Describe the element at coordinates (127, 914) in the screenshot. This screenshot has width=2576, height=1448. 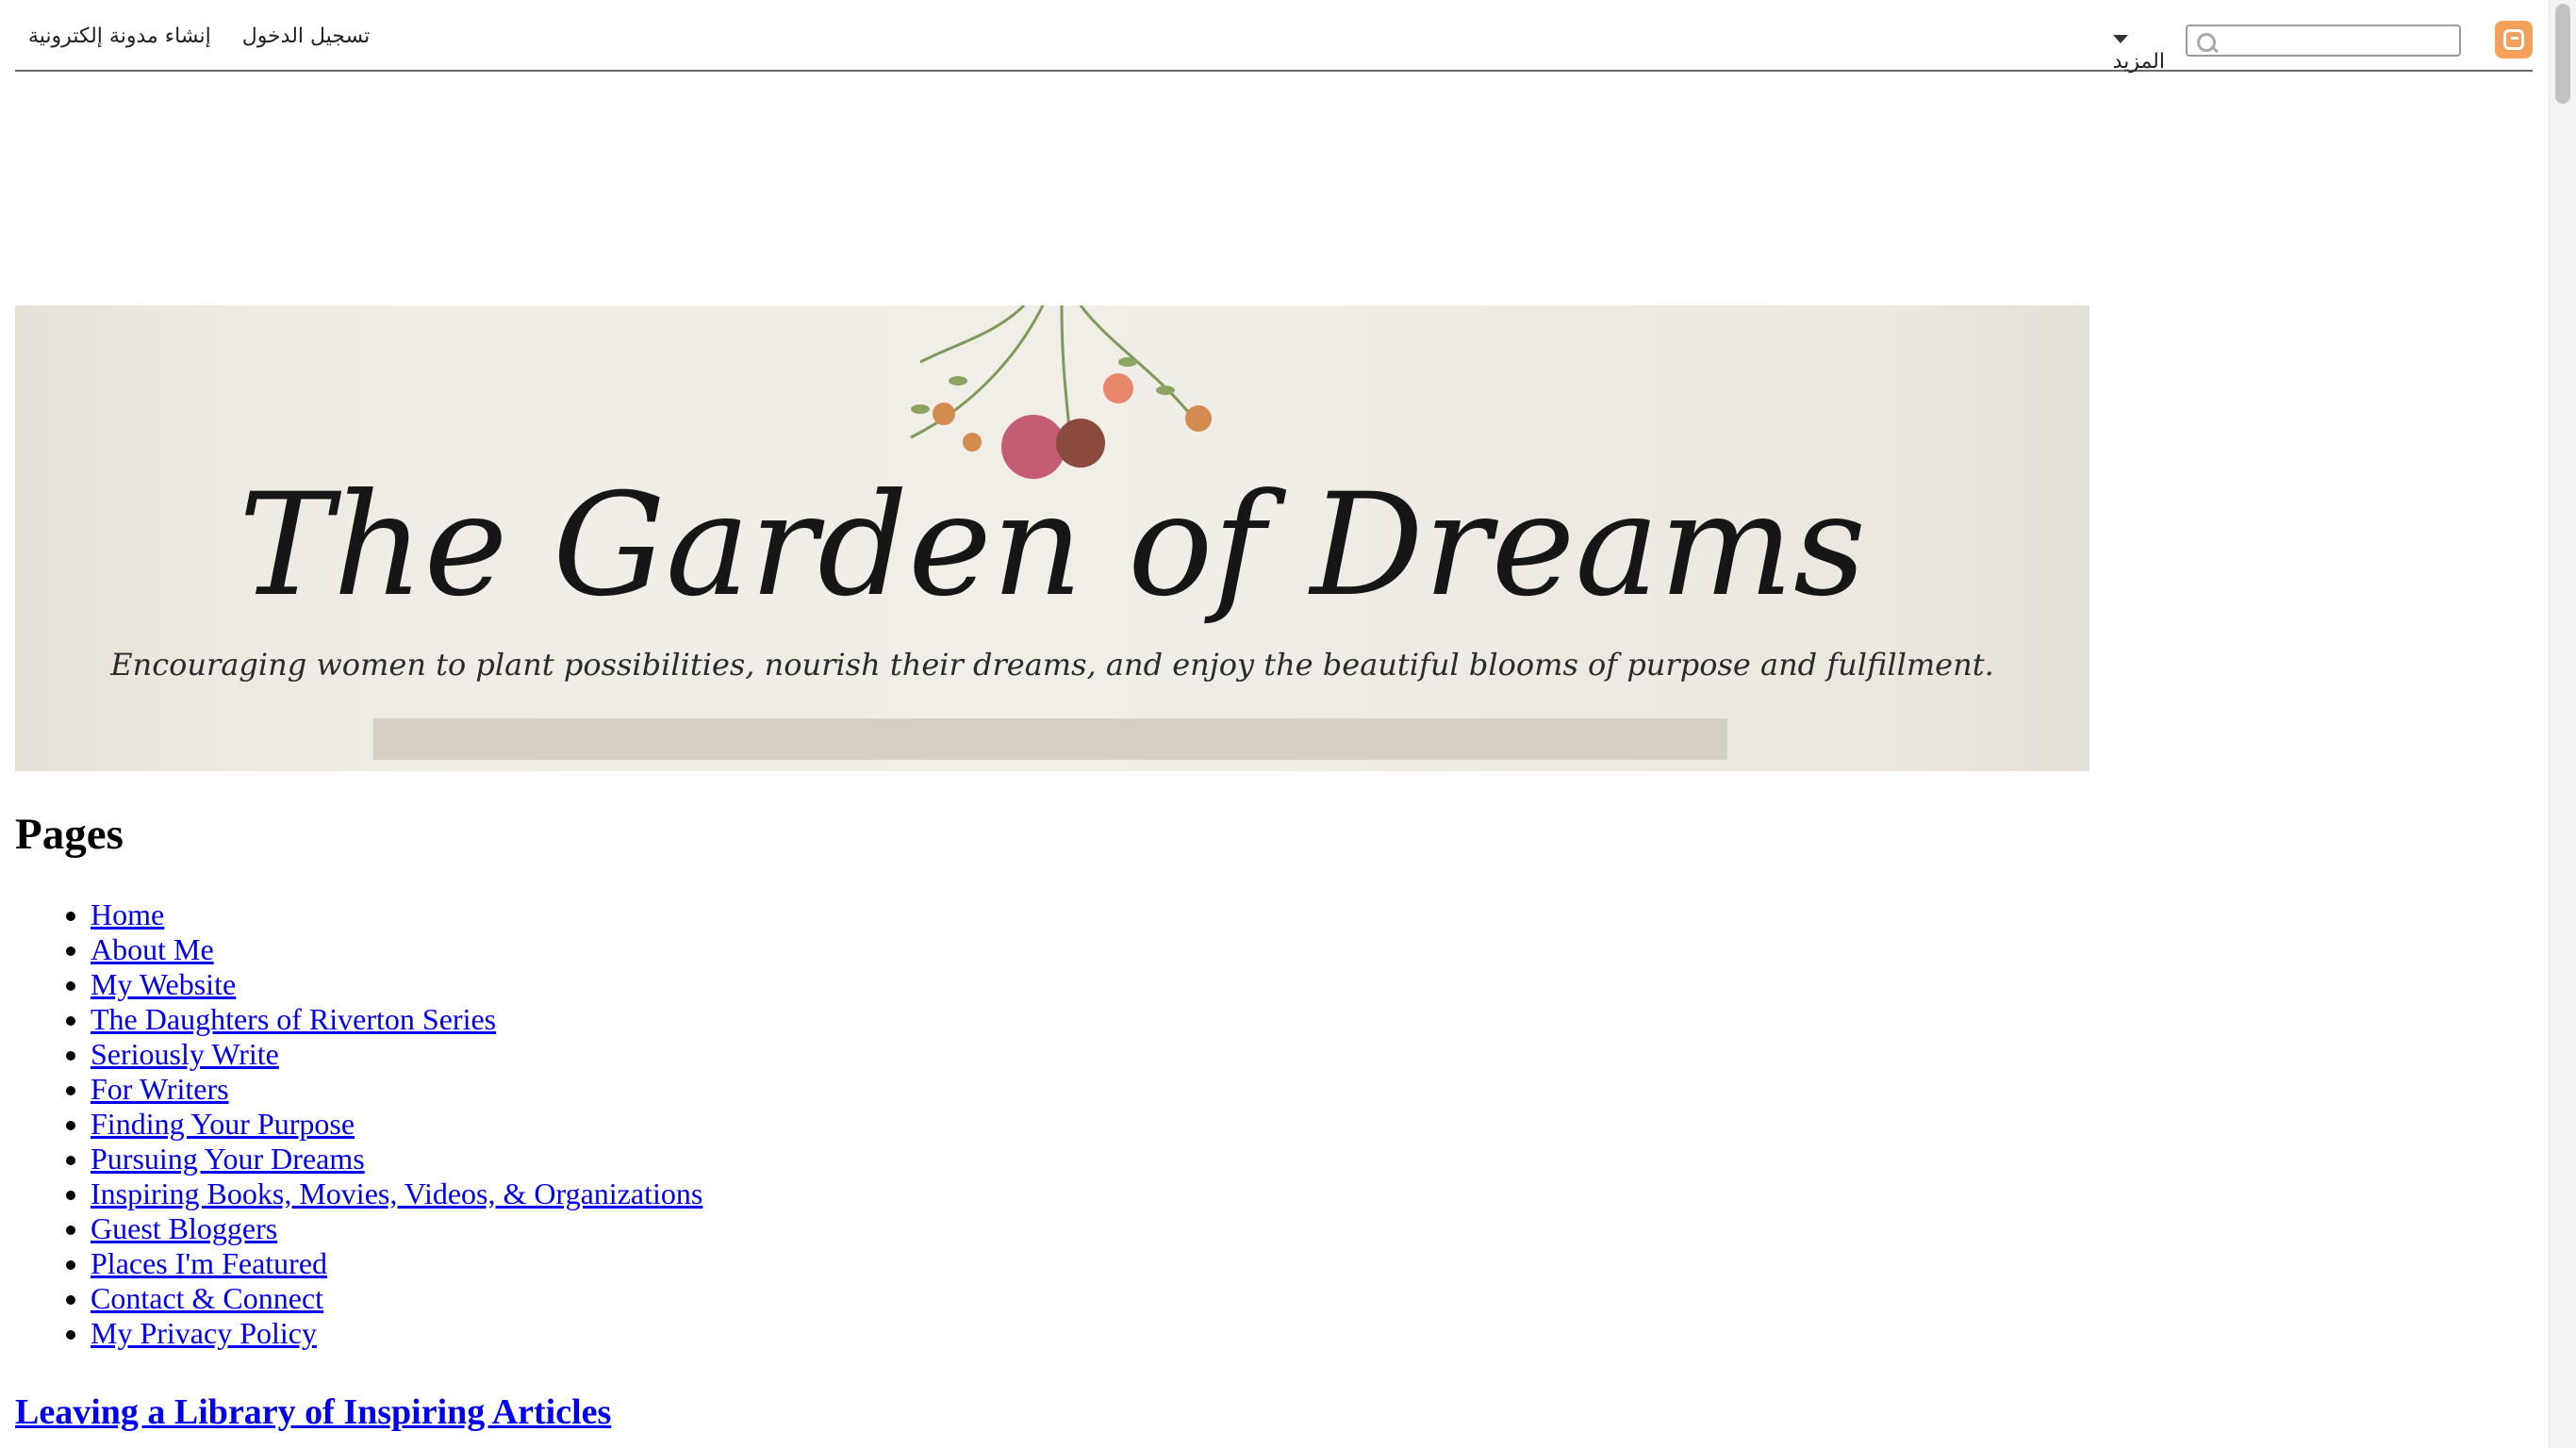
I see `page-link-home: Home` at that location.